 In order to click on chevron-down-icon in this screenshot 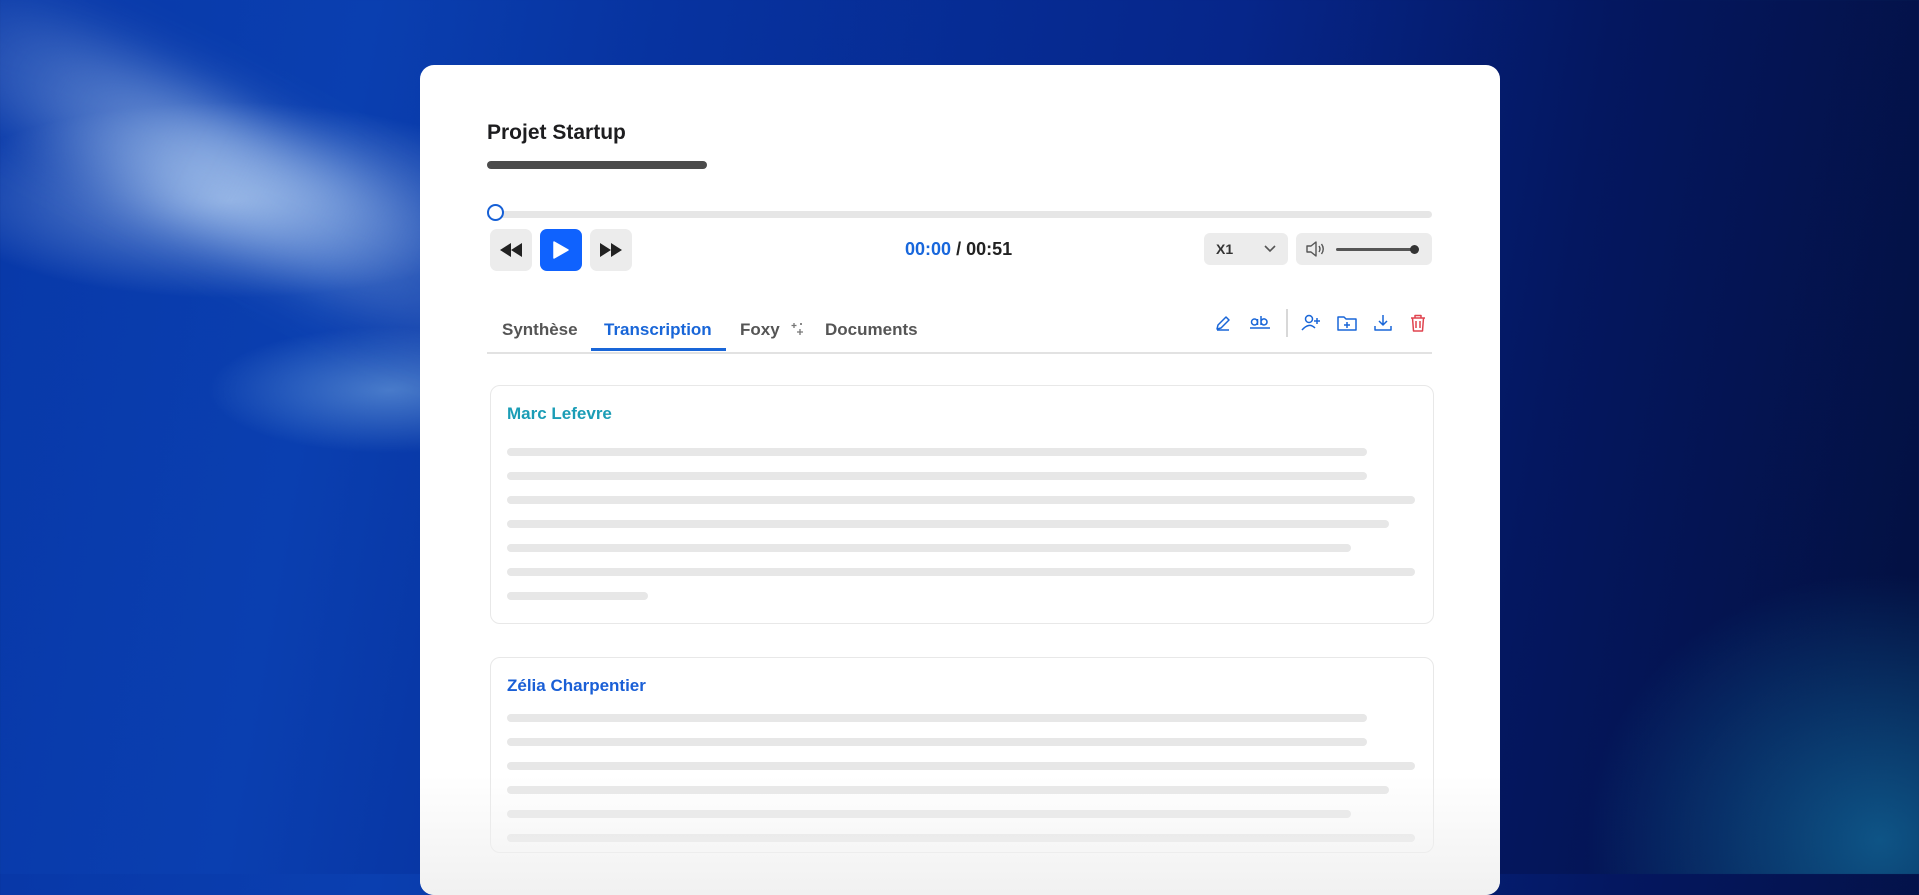, I will do `click(1270, 249)`.